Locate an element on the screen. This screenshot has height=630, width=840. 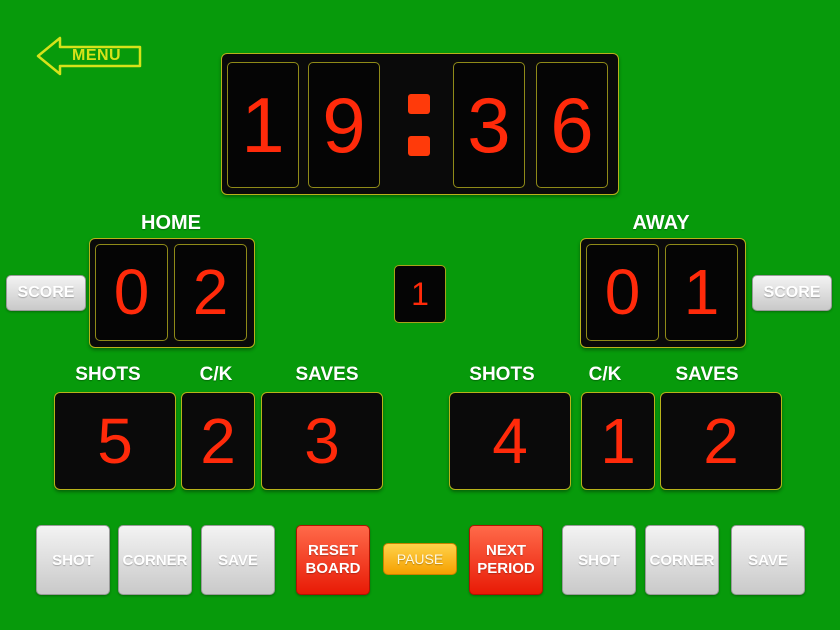
home-score-tens: 0 is located at coordinates (131, 292).